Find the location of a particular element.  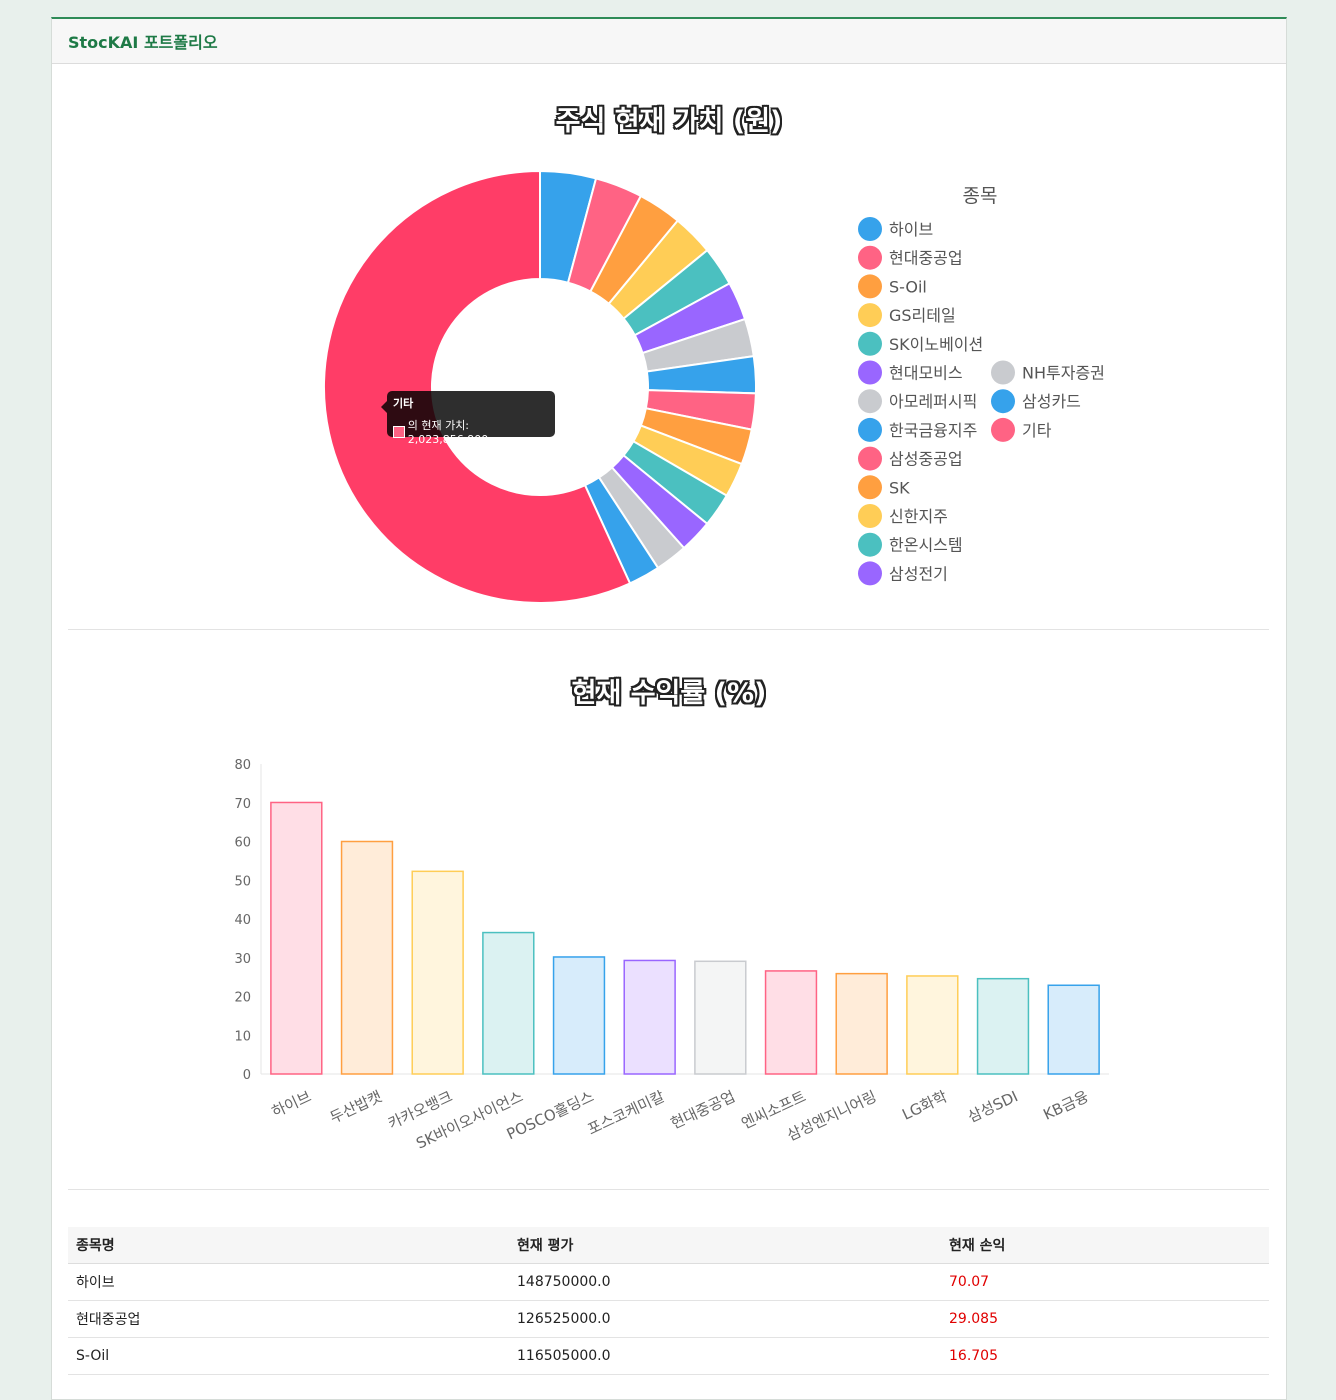

y-tick-label: 60 is located at coordinates (242, 843).